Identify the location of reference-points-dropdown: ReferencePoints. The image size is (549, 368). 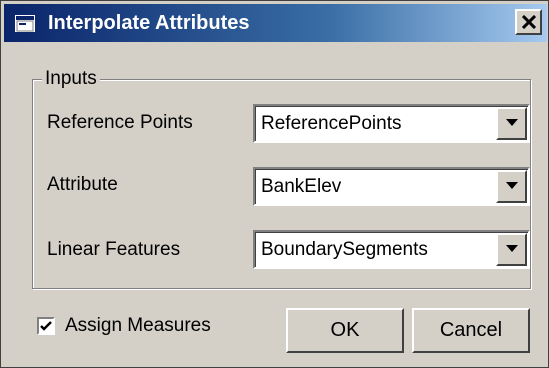
(391, 123).